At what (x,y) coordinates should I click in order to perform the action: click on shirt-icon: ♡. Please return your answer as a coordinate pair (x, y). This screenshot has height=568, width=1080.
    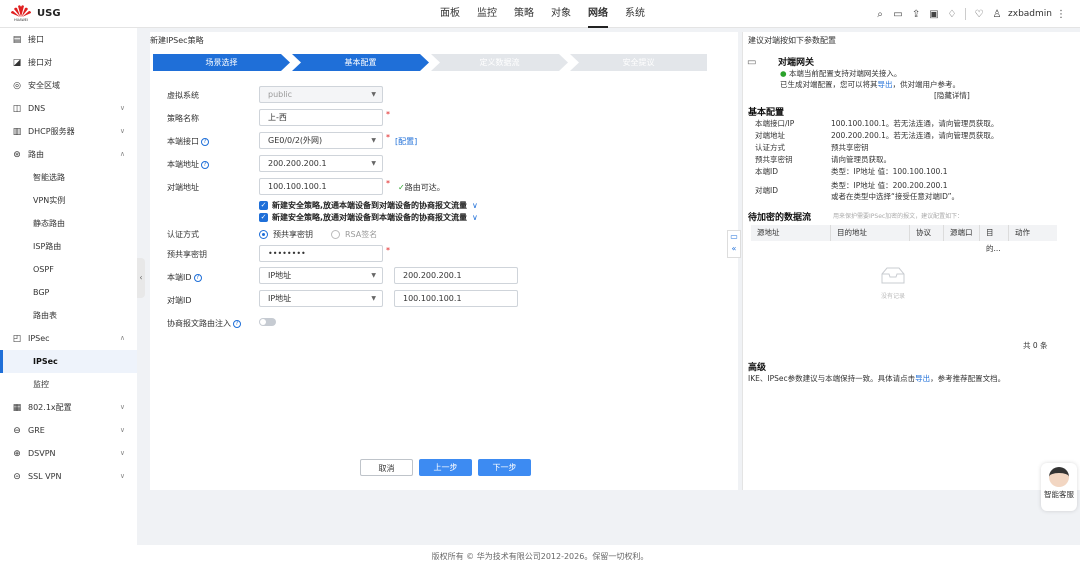
    Looking at the image, I should click on (979, 14).